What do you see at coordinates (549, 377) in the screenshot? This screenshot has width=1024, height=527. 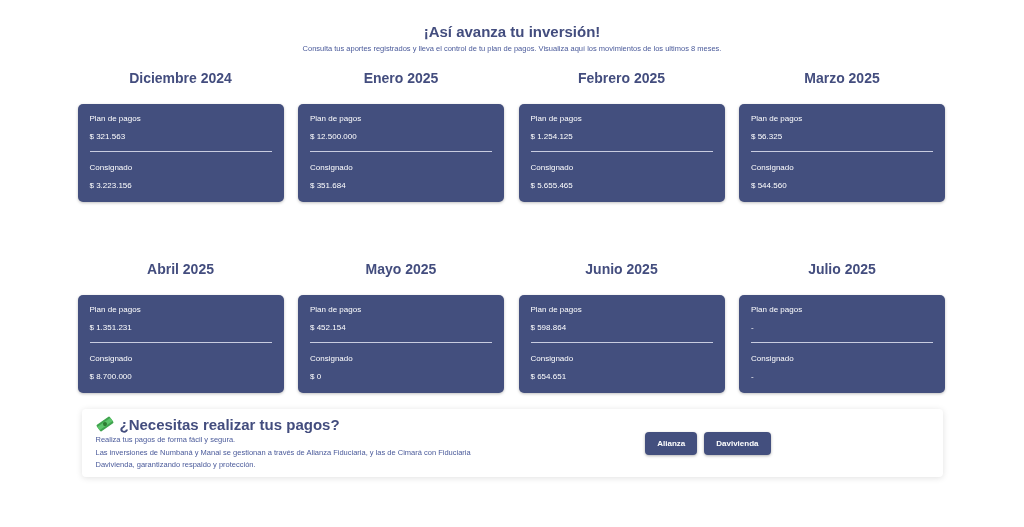 I see `paid-amount: $ 654.651` at bounding box center [549, 377].